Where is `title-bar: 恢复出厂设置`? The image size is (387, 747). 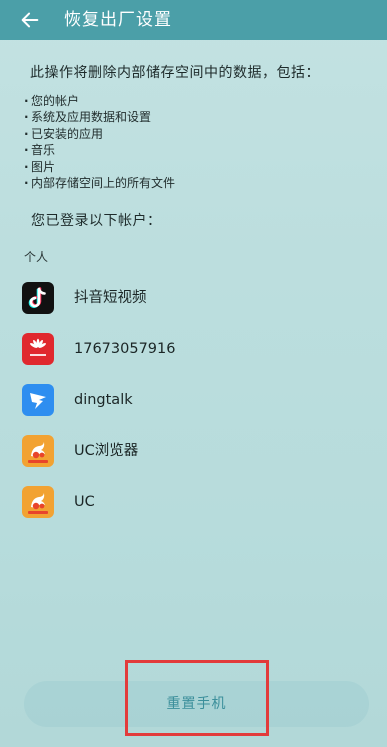
title-bar: 恢复出厂设置 is located at coordinates (193, 20).